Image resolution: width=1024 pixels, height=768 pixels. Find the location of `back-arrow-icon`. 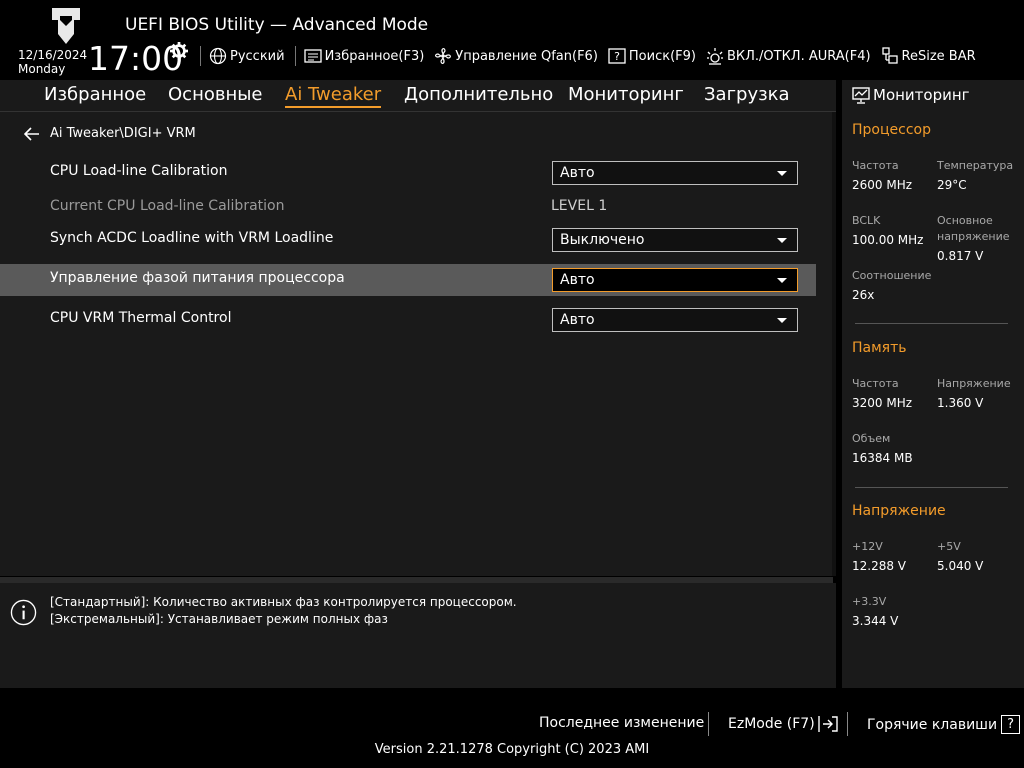

back-arrow-icon is located at coordinates (32, 133).